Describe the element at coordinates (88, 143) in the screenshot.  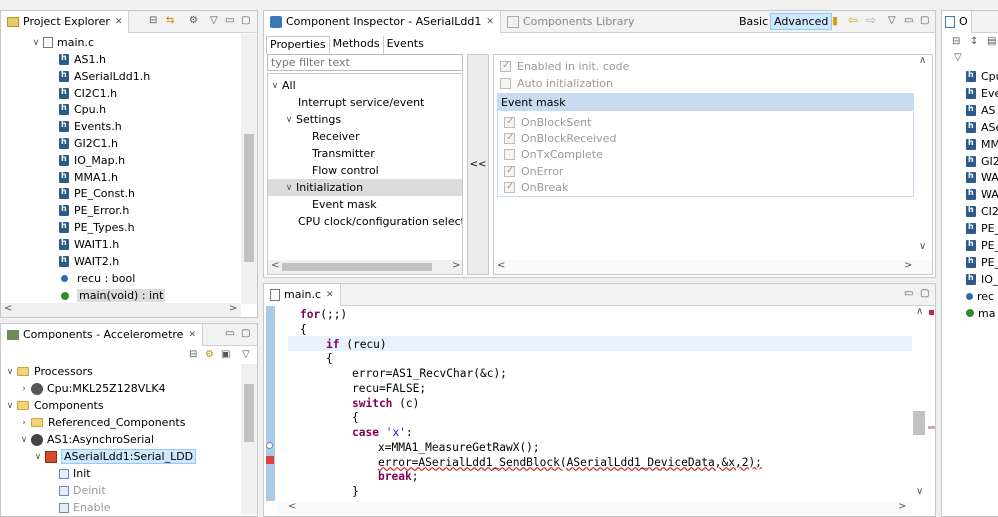
I see `tree-item-header-file: GI2C1.h` at that location.